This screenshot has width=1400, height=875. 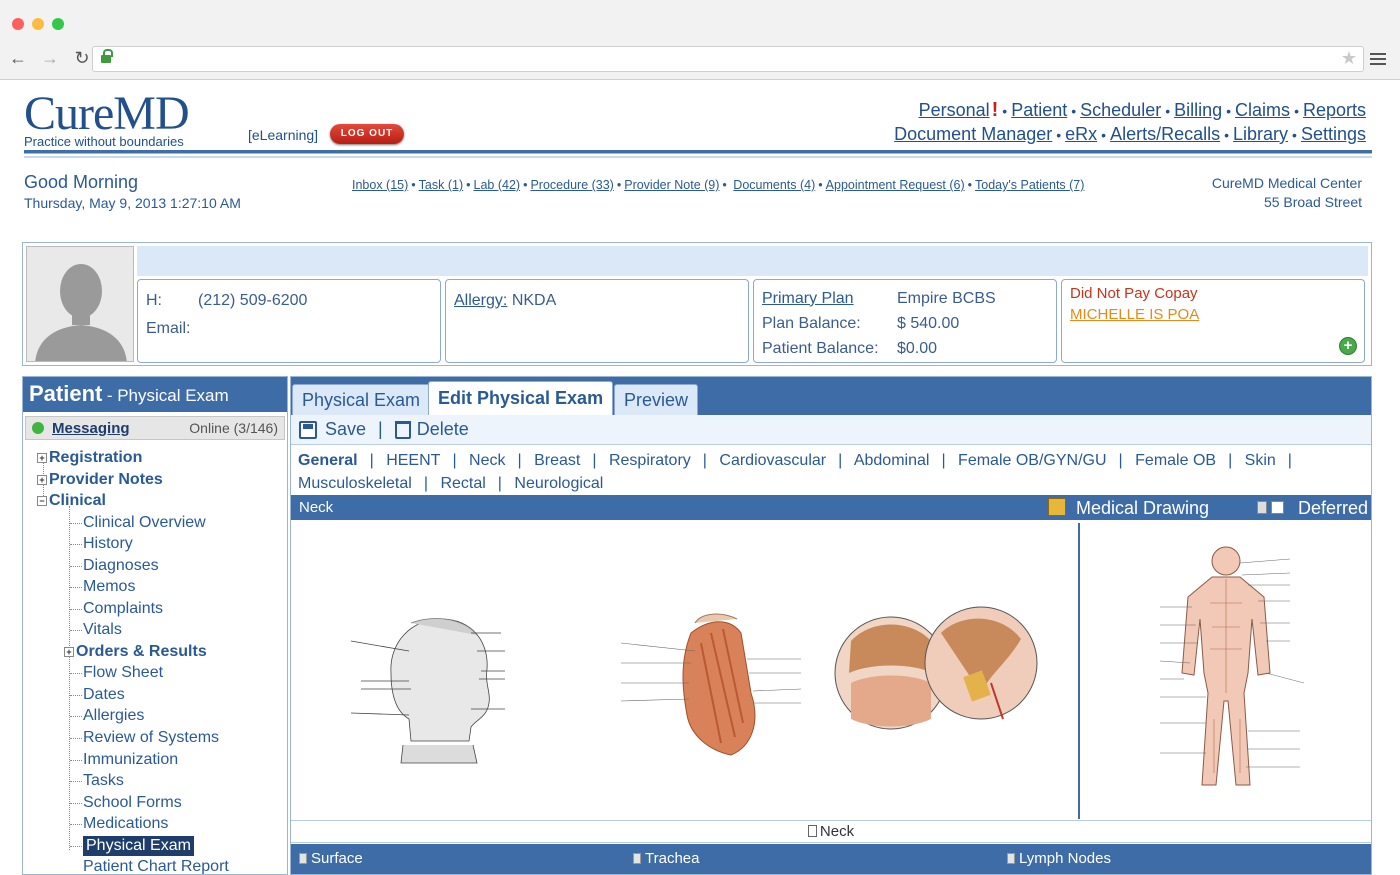 I want to click on alert-mark: !, so click(x=995, y=110).